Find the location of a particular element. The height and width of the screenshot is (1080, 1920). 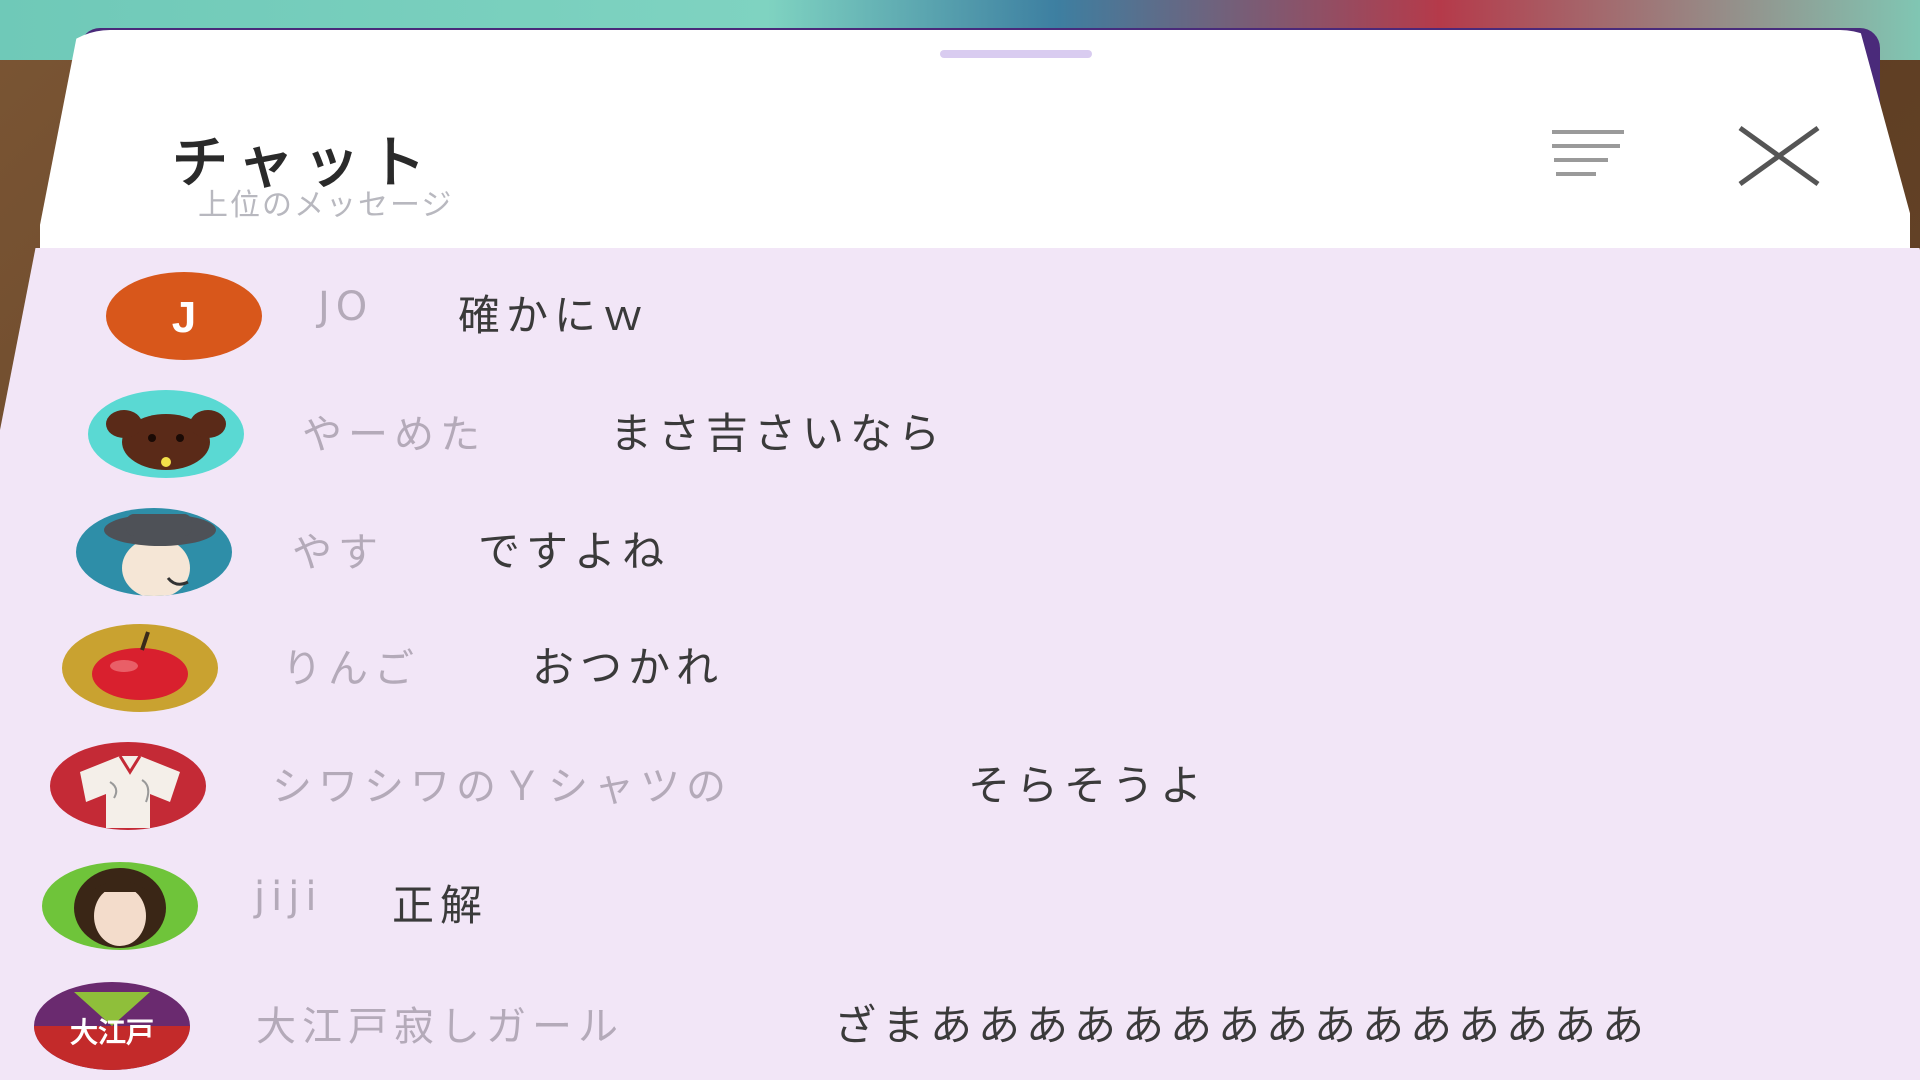

message-author: 大江戸寂しガール is located at coordinates (440, 1023).